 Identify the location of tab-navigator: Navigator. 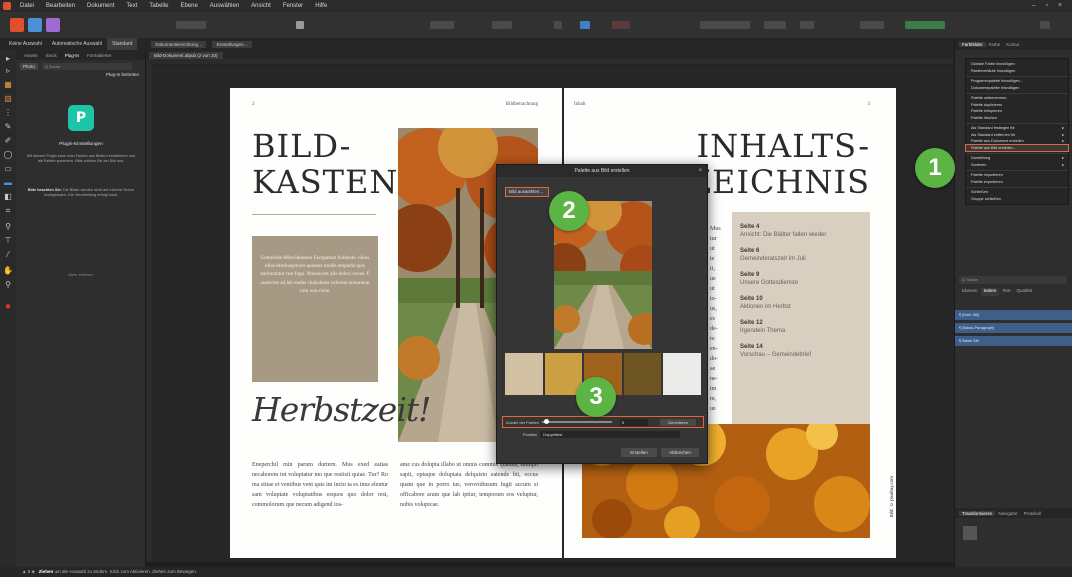
(1007, 513).